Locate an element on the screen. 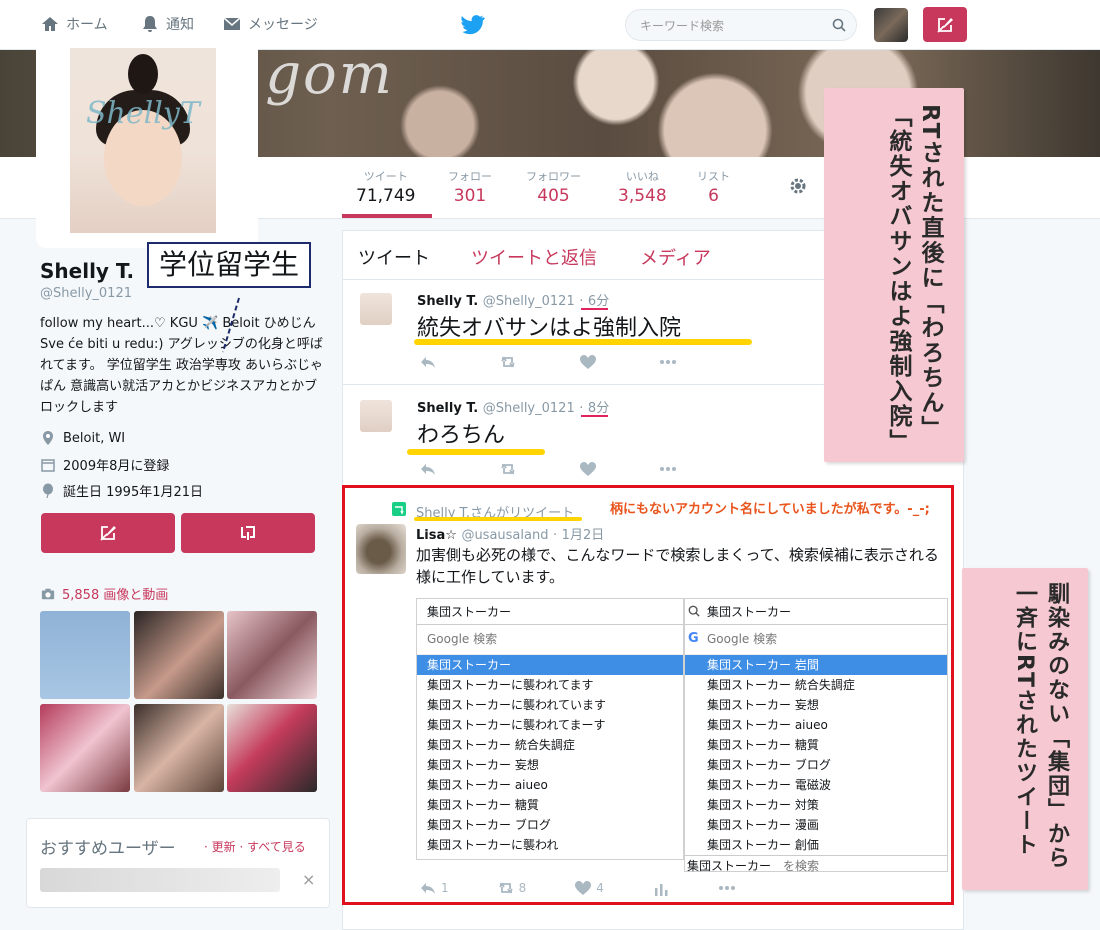 This screenshot has width=1100, height=930. suggest-item: 集団ストーカーに襲われています is located at coordinates (550, 705).